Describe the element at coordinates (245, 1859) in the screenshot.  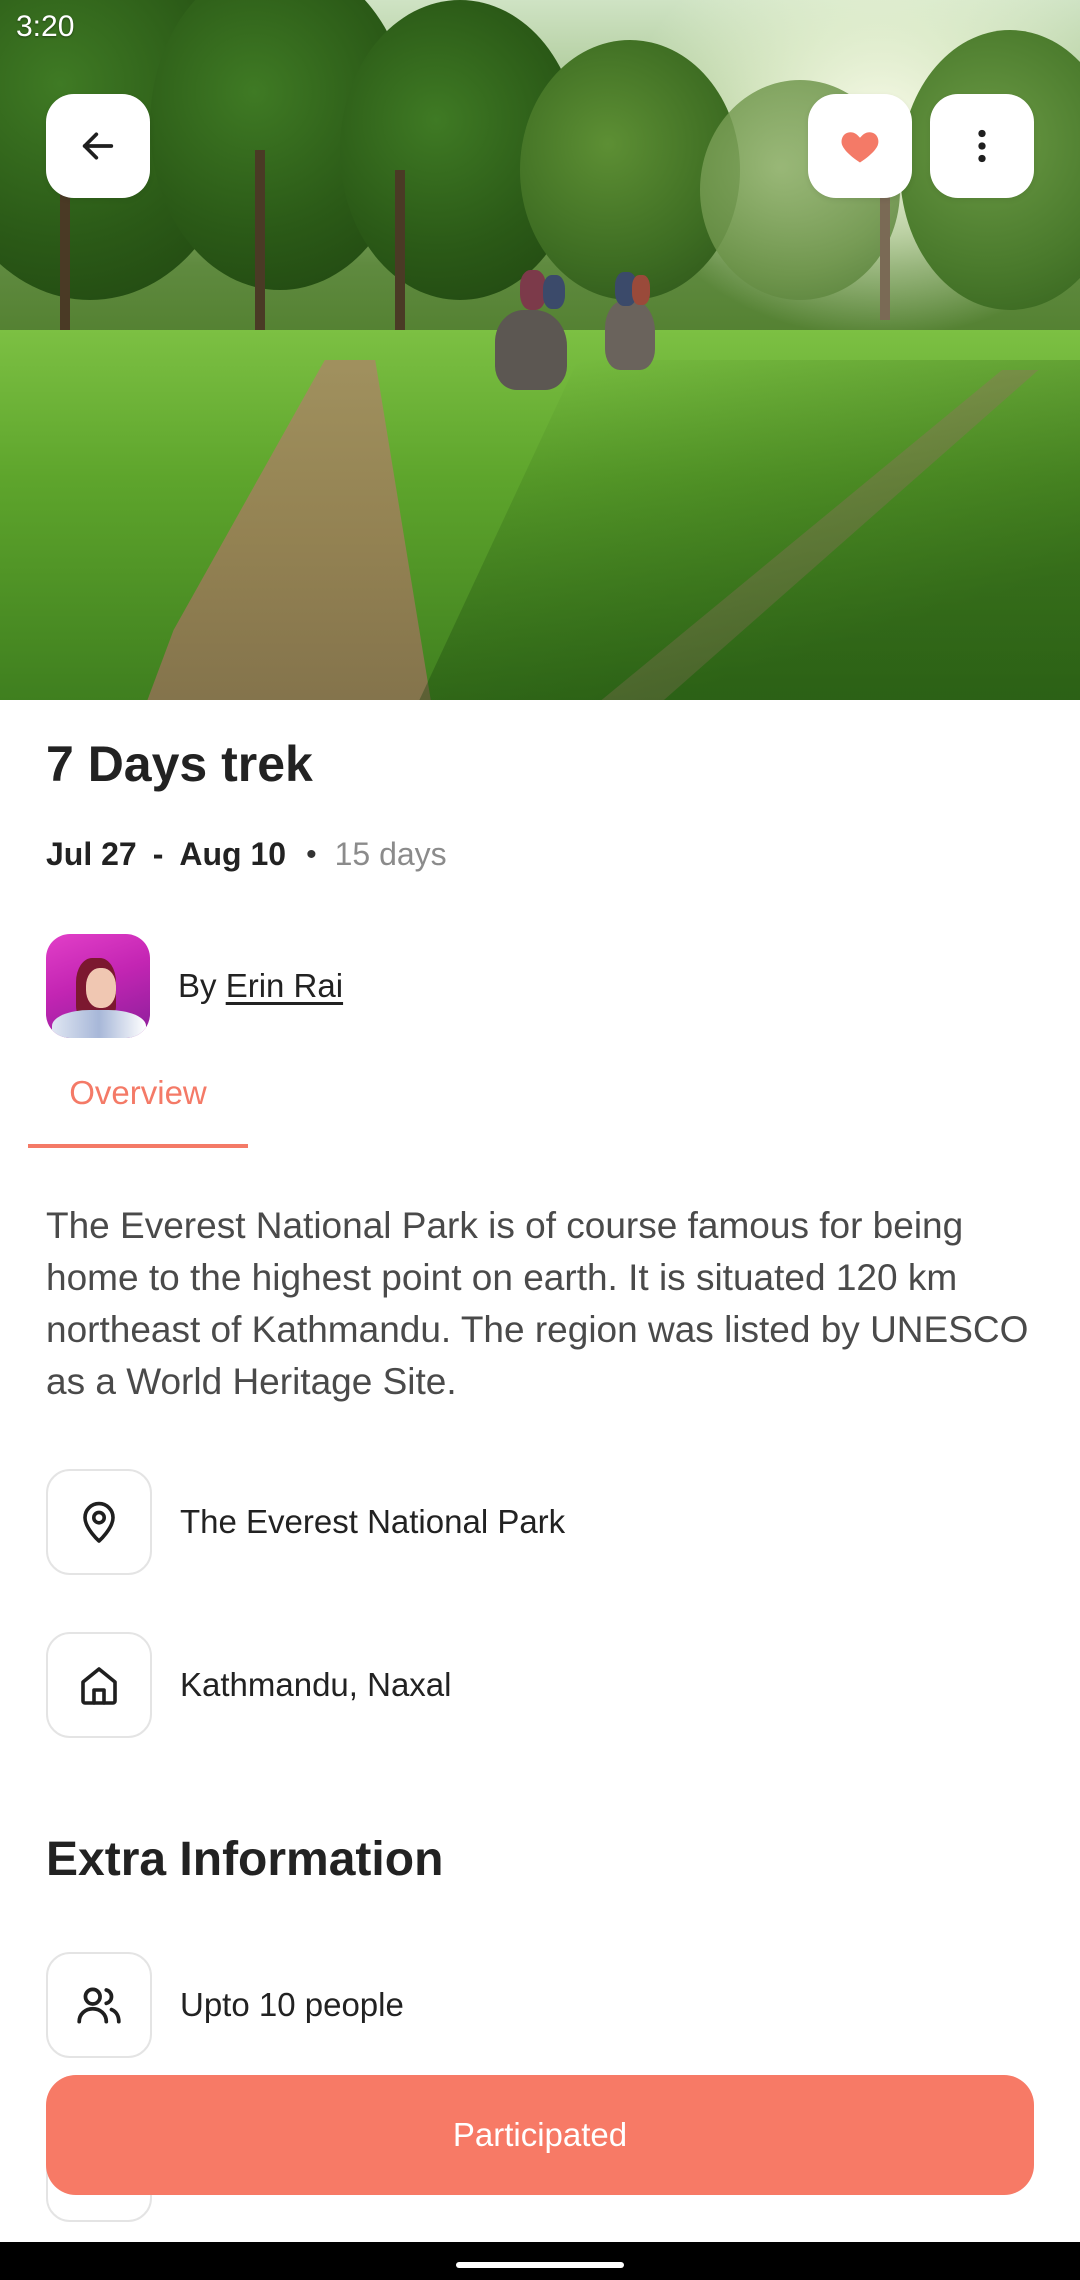
I see `extra-info-heading: Extra Information` at that location.